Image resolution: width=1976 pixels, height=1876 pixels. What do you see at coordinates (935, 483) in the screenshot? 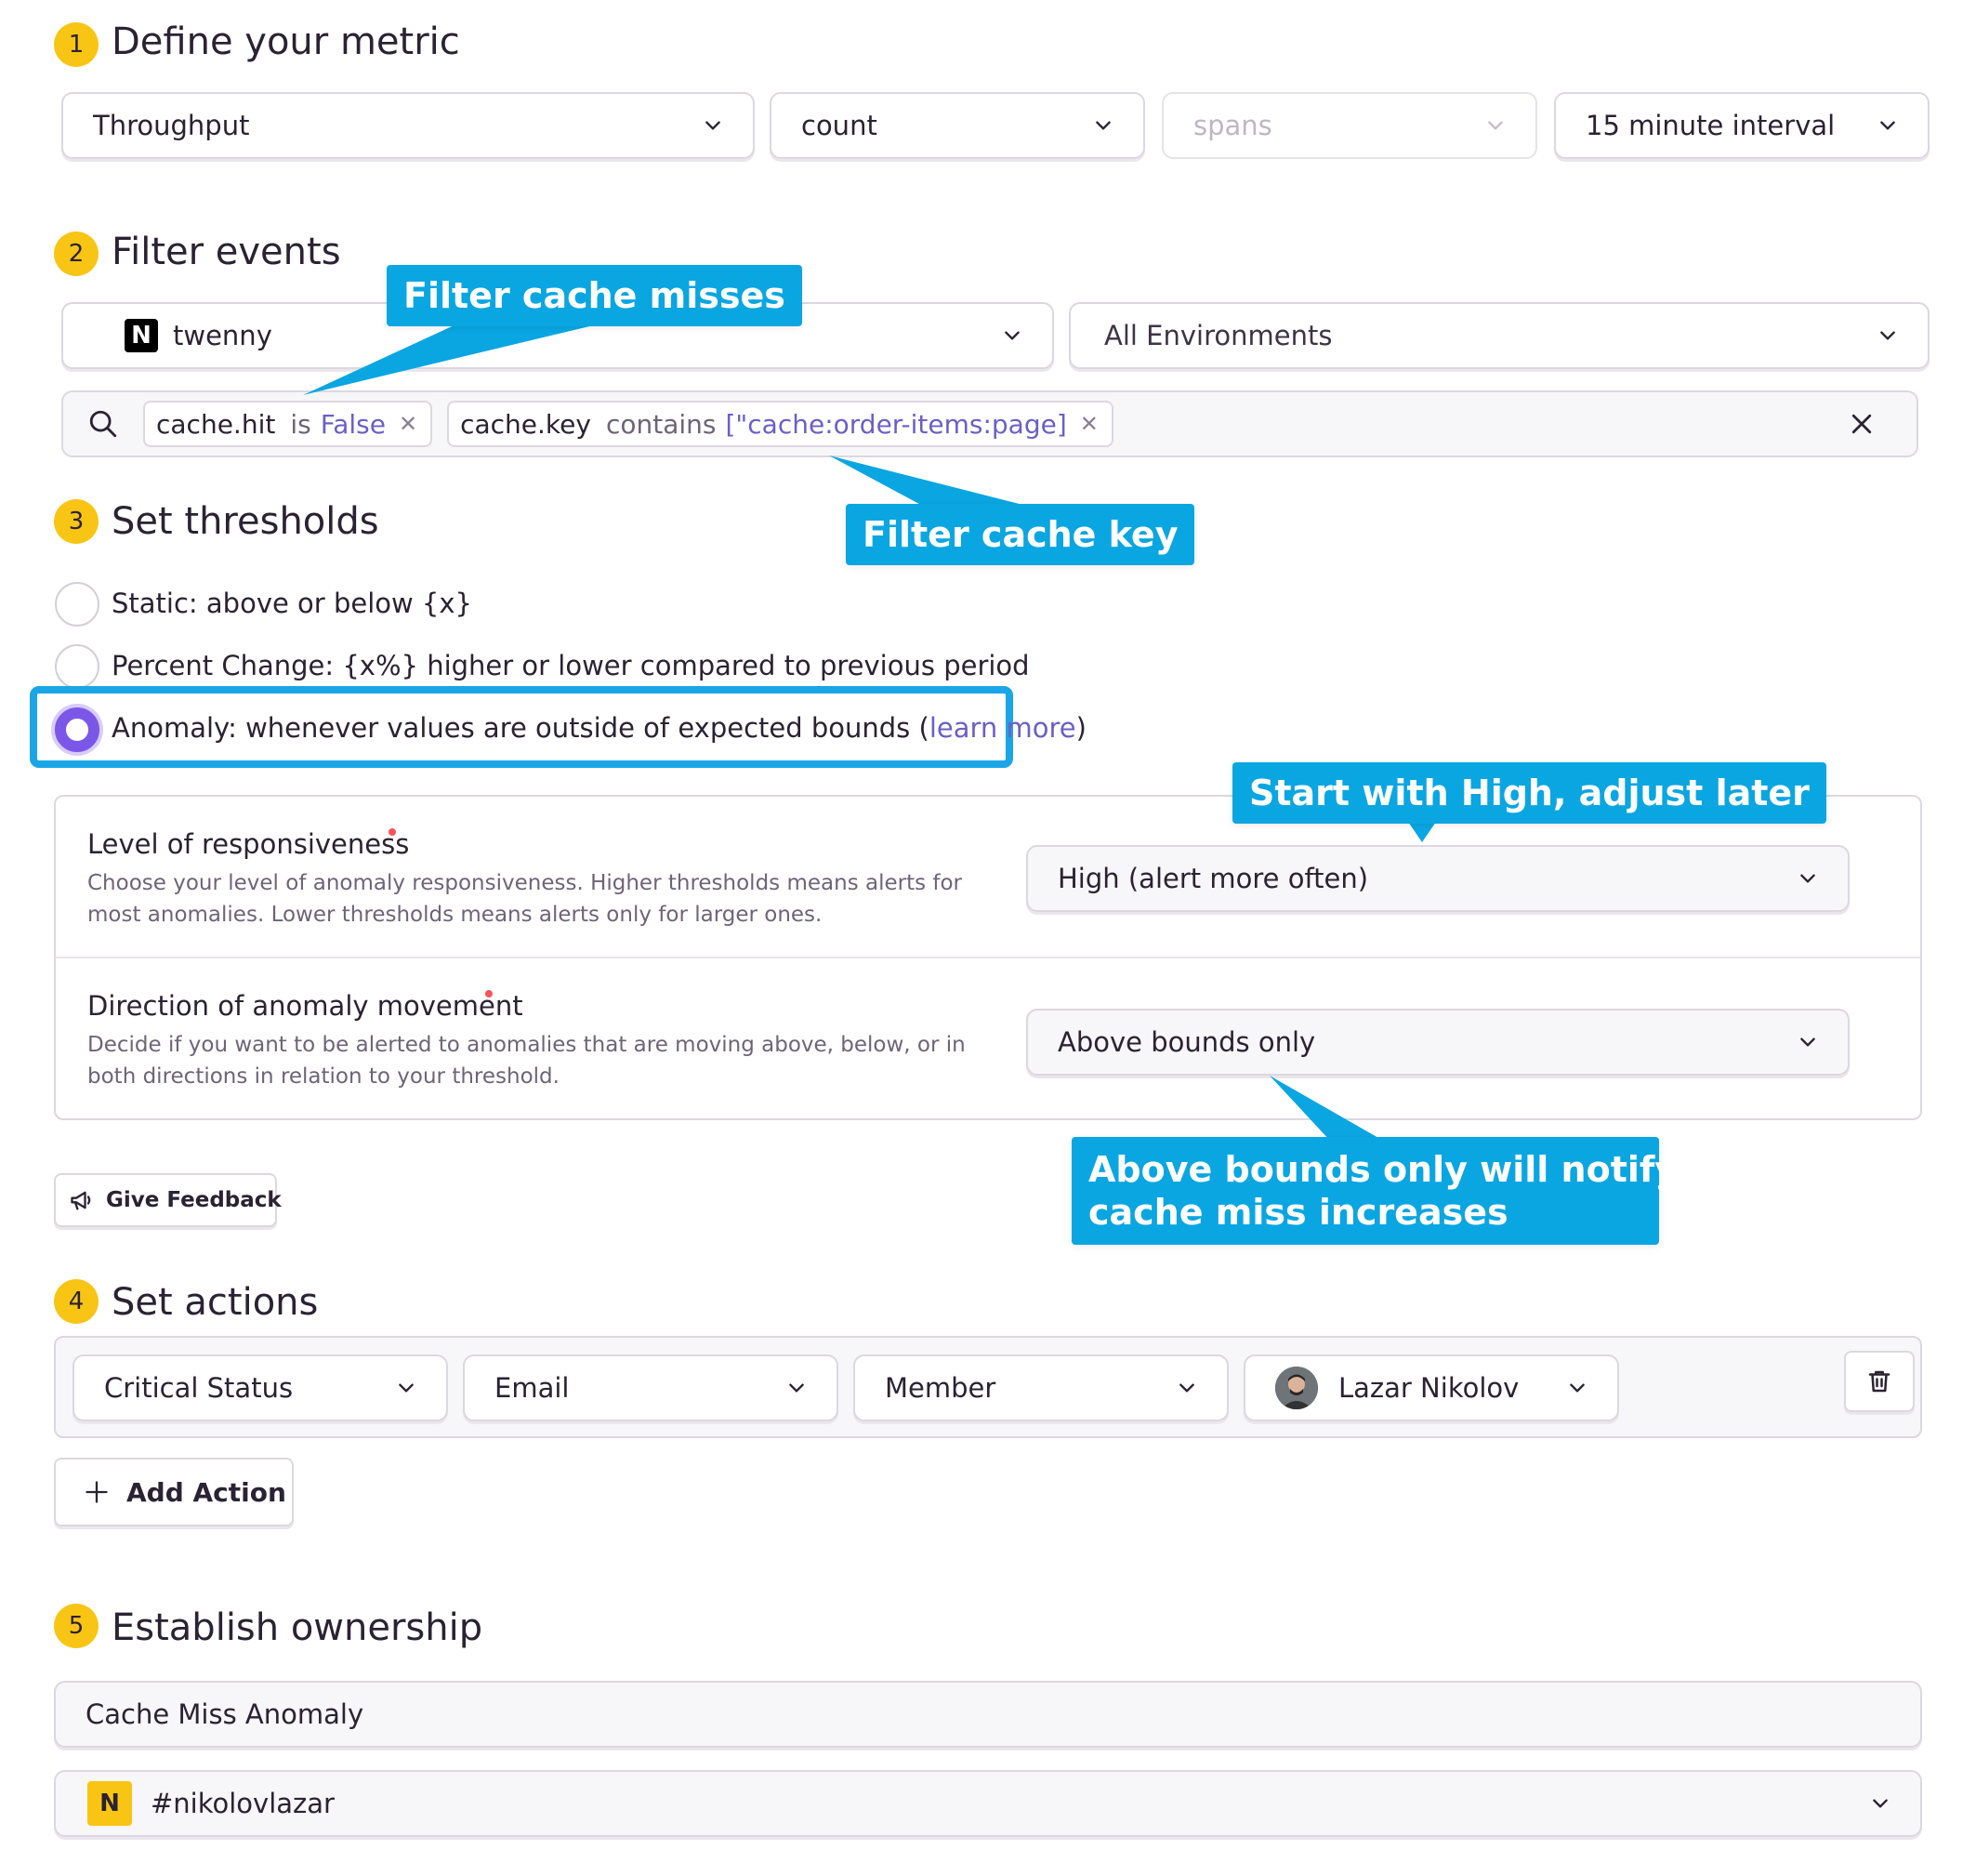
I see `callout-pointer-filter-key` at bounding box center [935, 483].